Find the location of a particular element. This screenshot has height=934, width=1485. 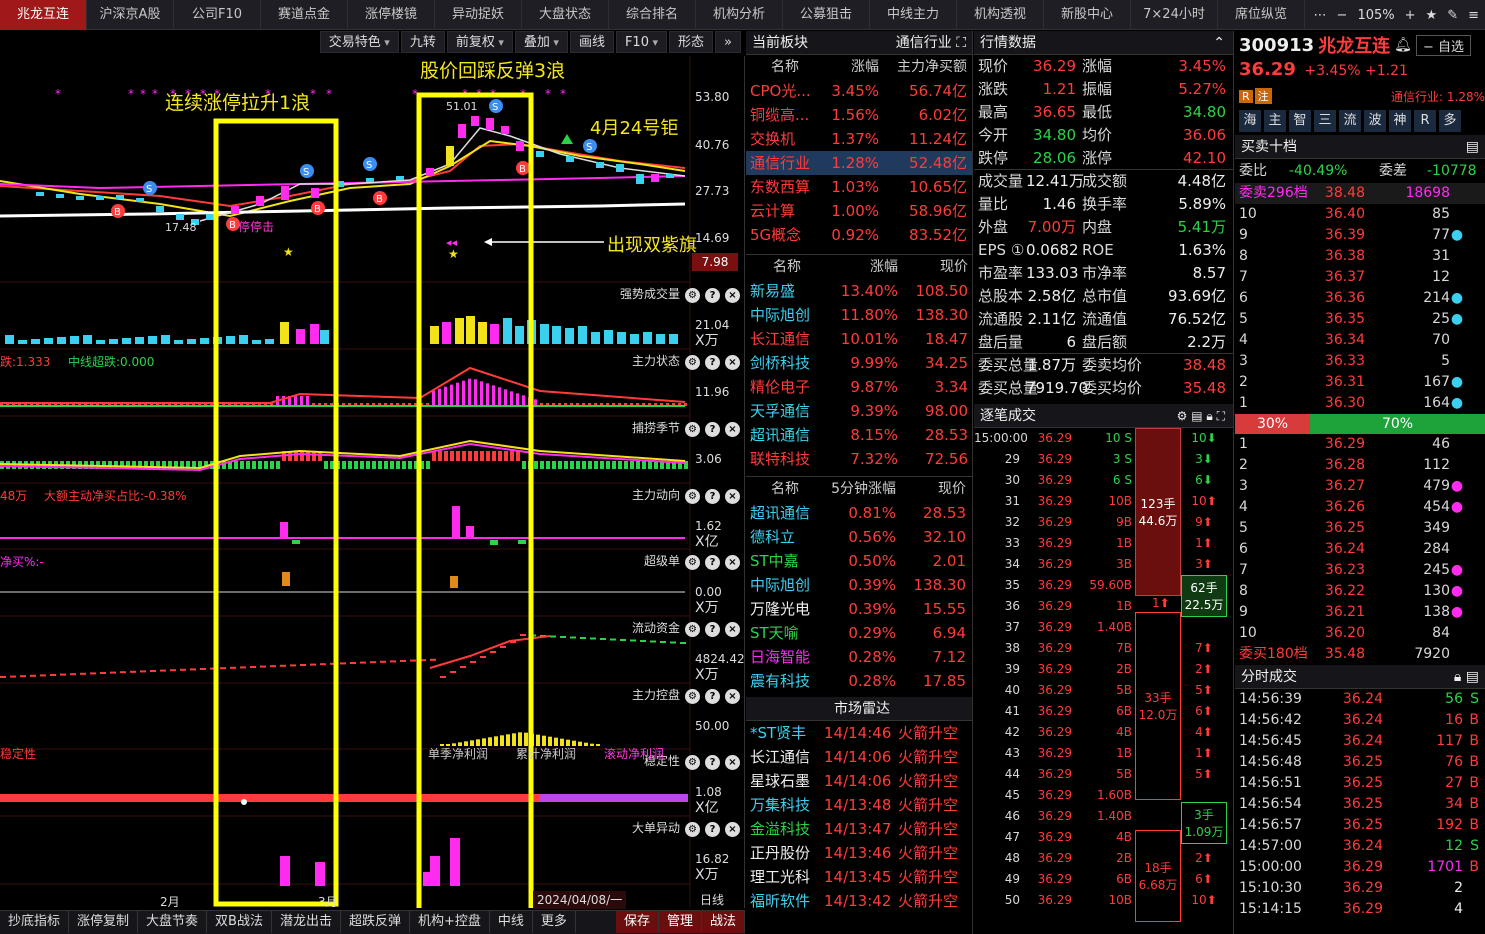

quick-btn-6: 神 is located at coordinates (1400, 121).